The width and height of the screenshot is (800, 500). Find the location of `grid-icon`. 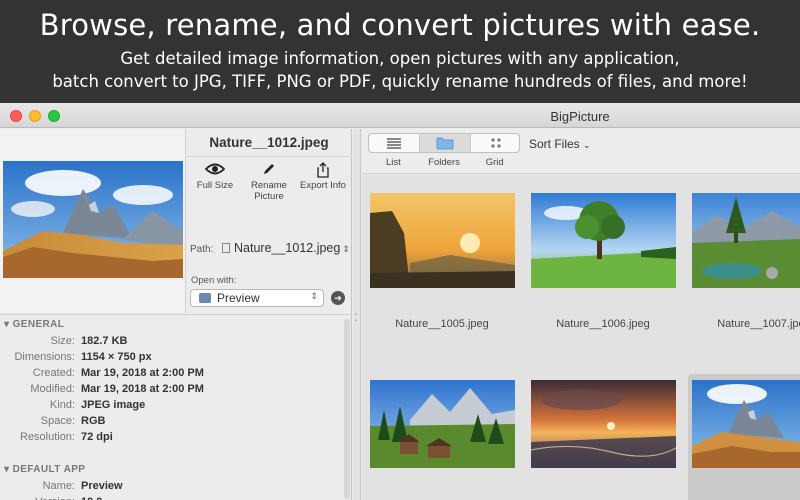

grid-icon is located at coordinates (496, 143).